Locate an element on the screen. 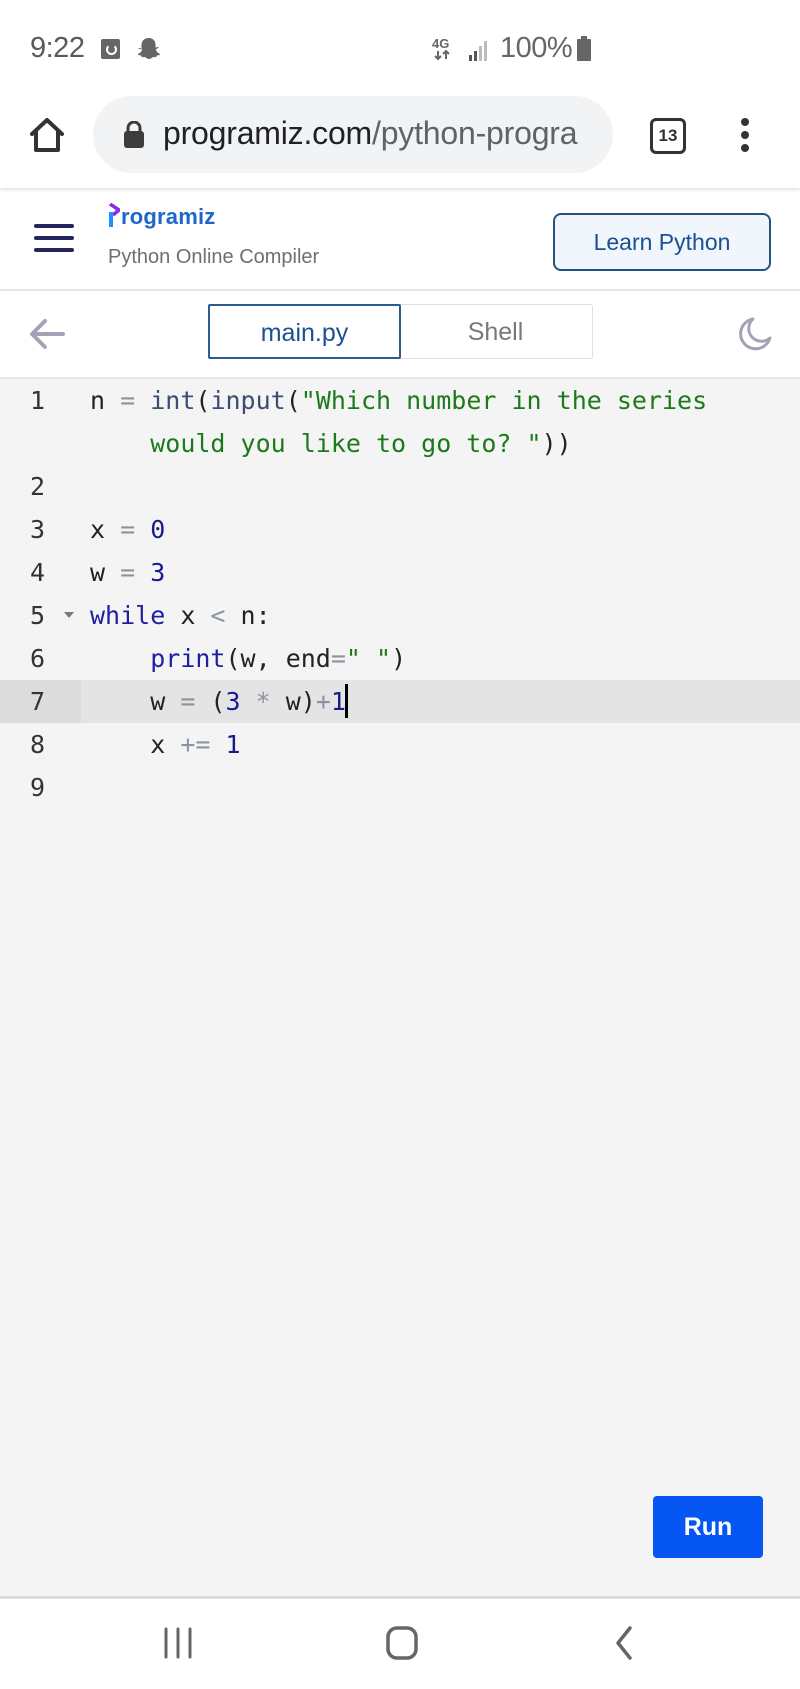 Image resolution: width=800 pixels, height=1689 pixels. code-token-plain: w) is located at coordinates (300, 701).